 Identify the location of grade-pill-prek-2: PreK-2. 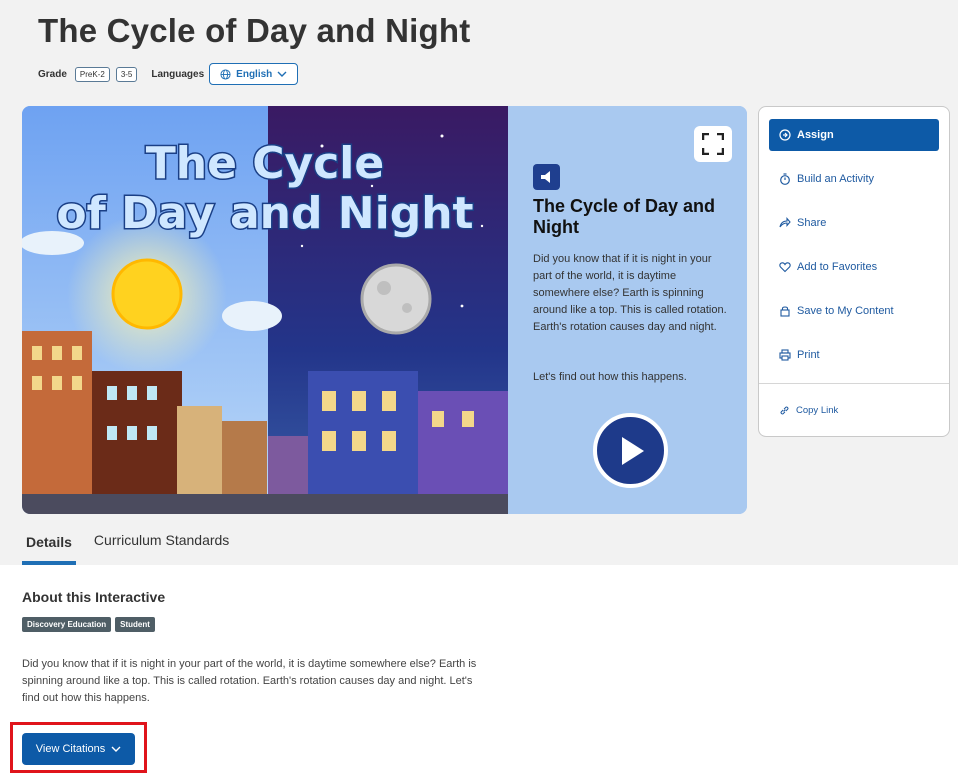
(92, 74).